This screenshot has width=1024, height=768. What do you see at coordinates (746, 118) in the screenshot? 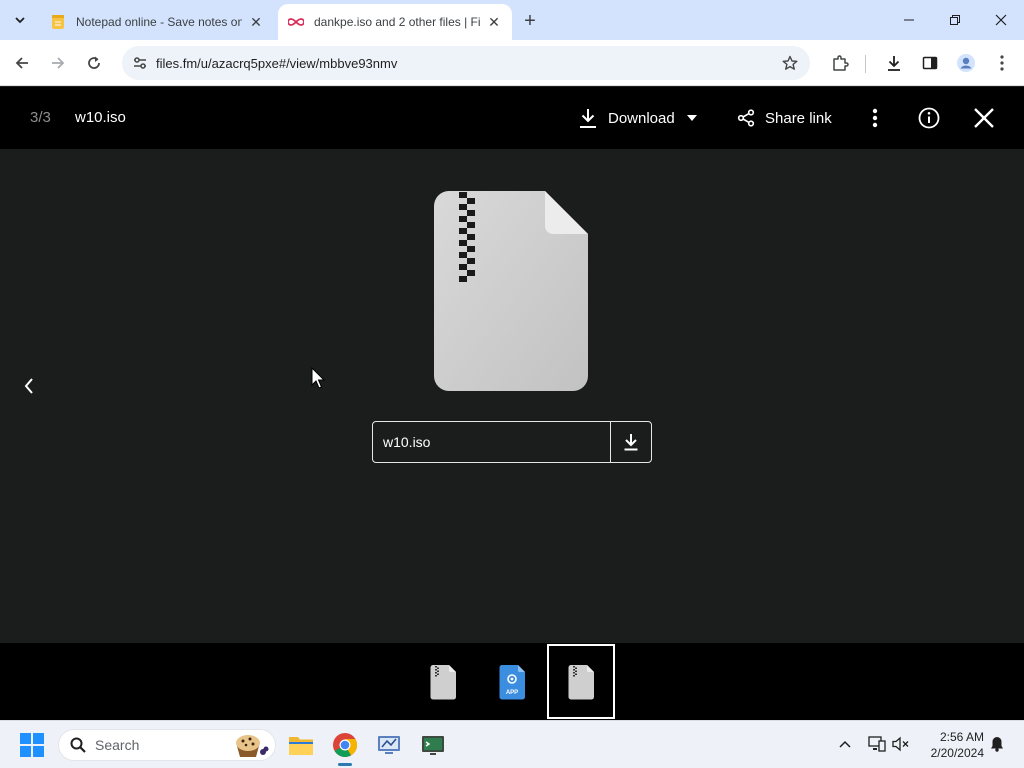
I see `share-icon` at bounding box center [746, 118].